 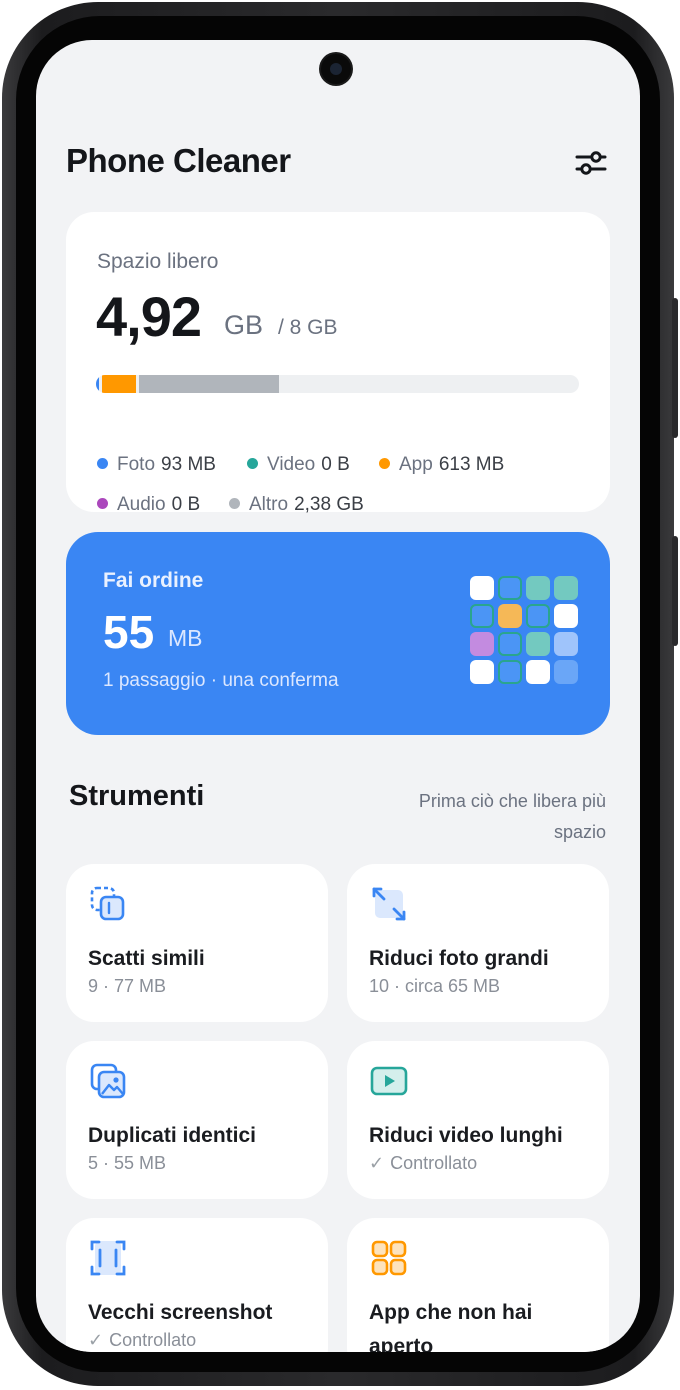 What do you see at coordinates (172, 1135) in the screenshot?
I see `tool-name: Duplicati identici` at bounding box center [172, 1135].